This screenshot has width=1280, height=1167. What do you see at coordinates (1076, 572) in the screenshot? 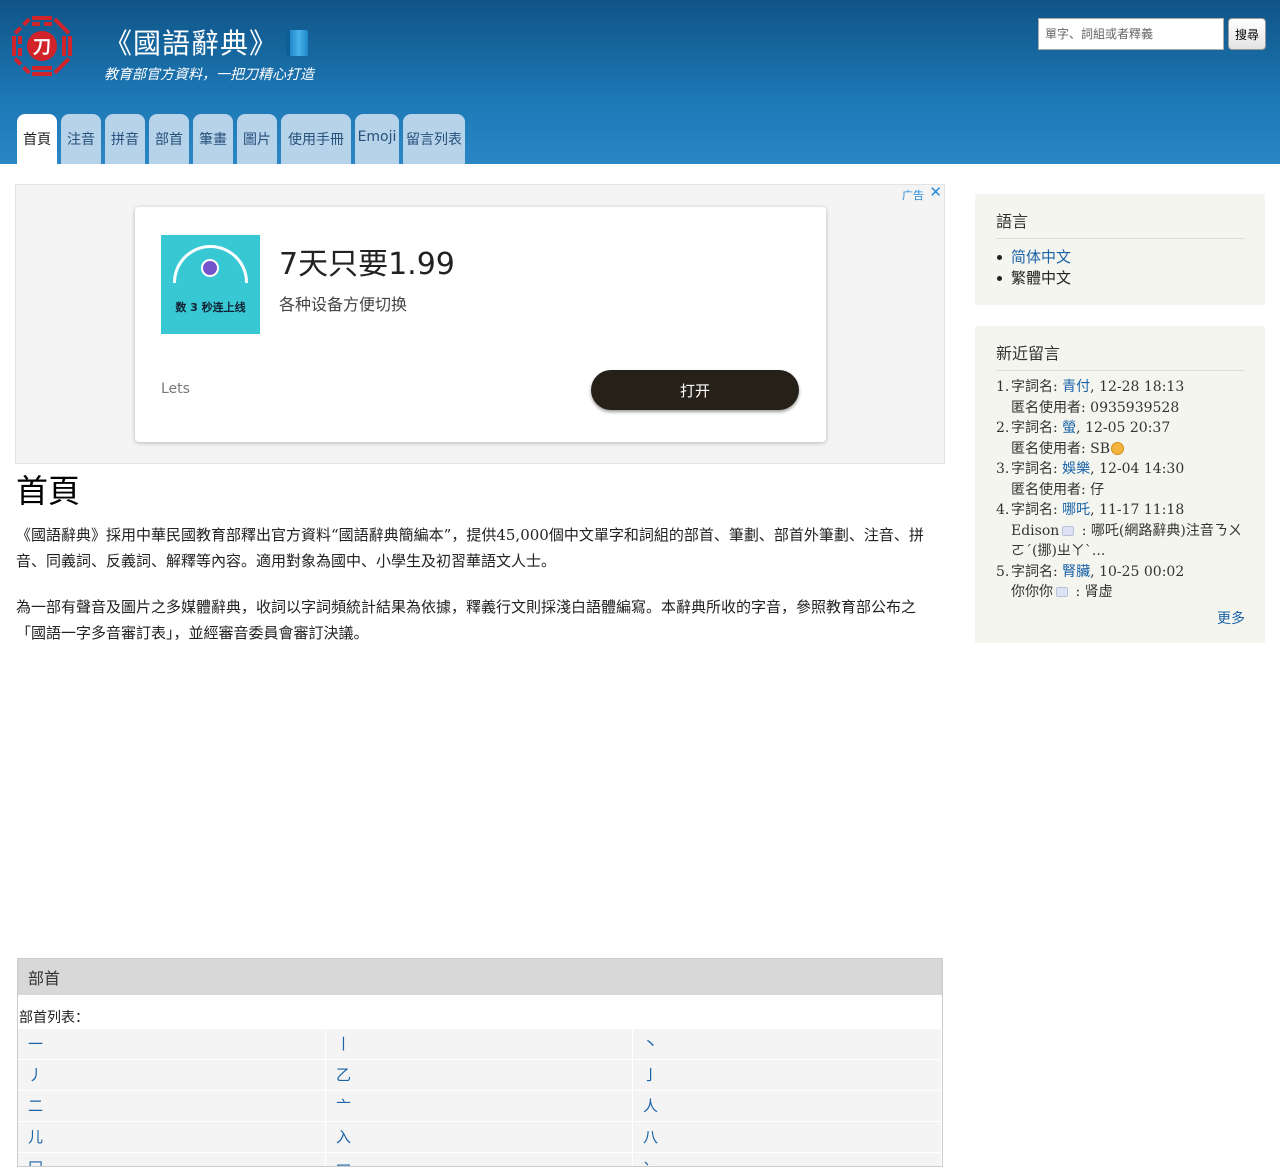
I see `comment-word-link: 腎臟` at bounding box center [1076, 572].